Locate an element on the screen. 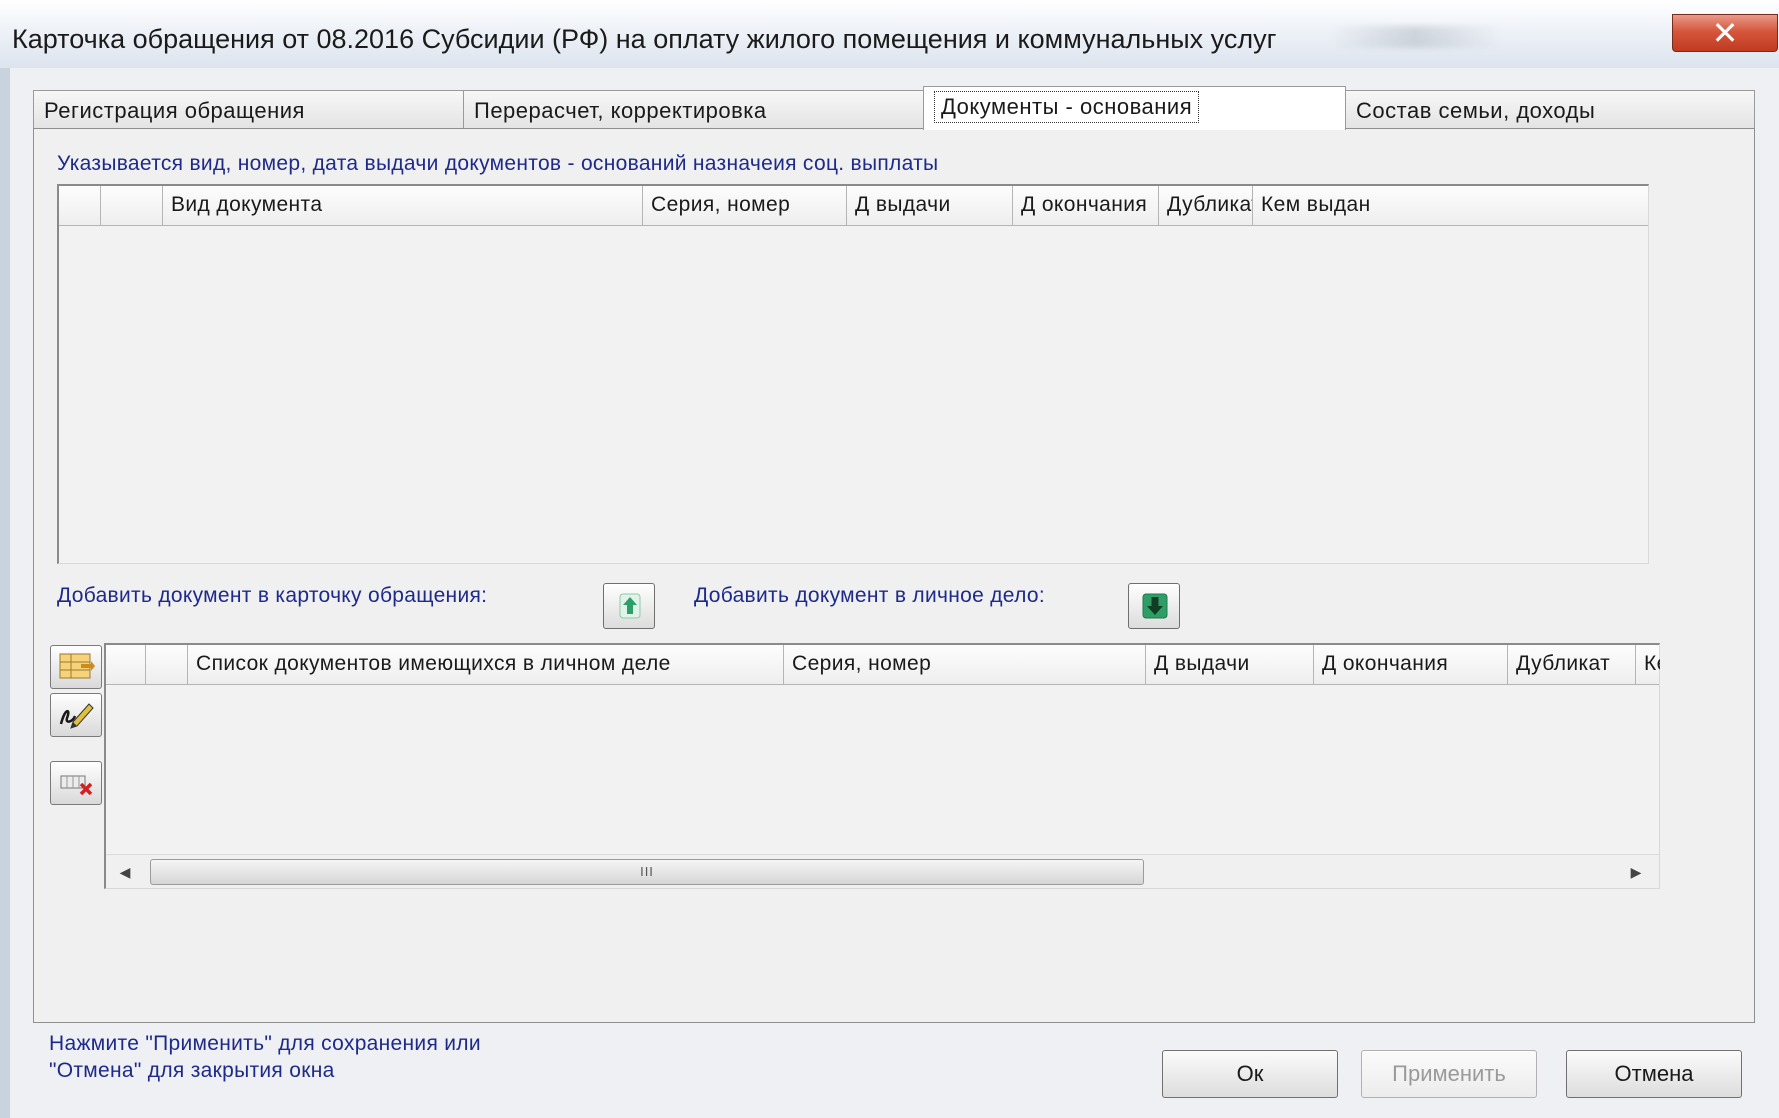 This screenshot has width=1779, height=1118. tab-recalculation: Перерасчет, корректировка is located at coordinates (694, 110).